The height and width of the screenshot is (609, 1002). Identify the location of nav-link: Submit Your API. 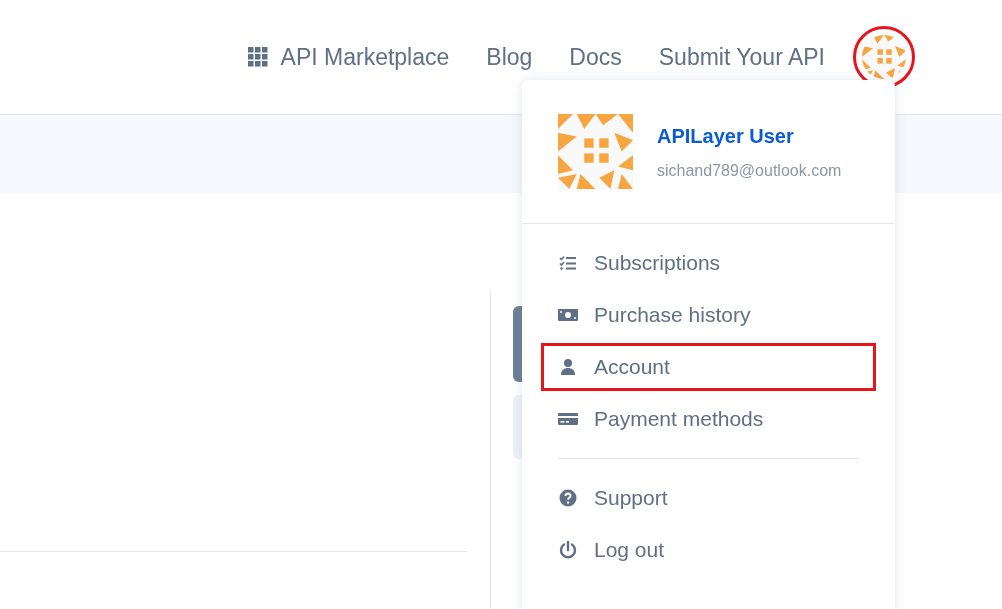
(741, 57).